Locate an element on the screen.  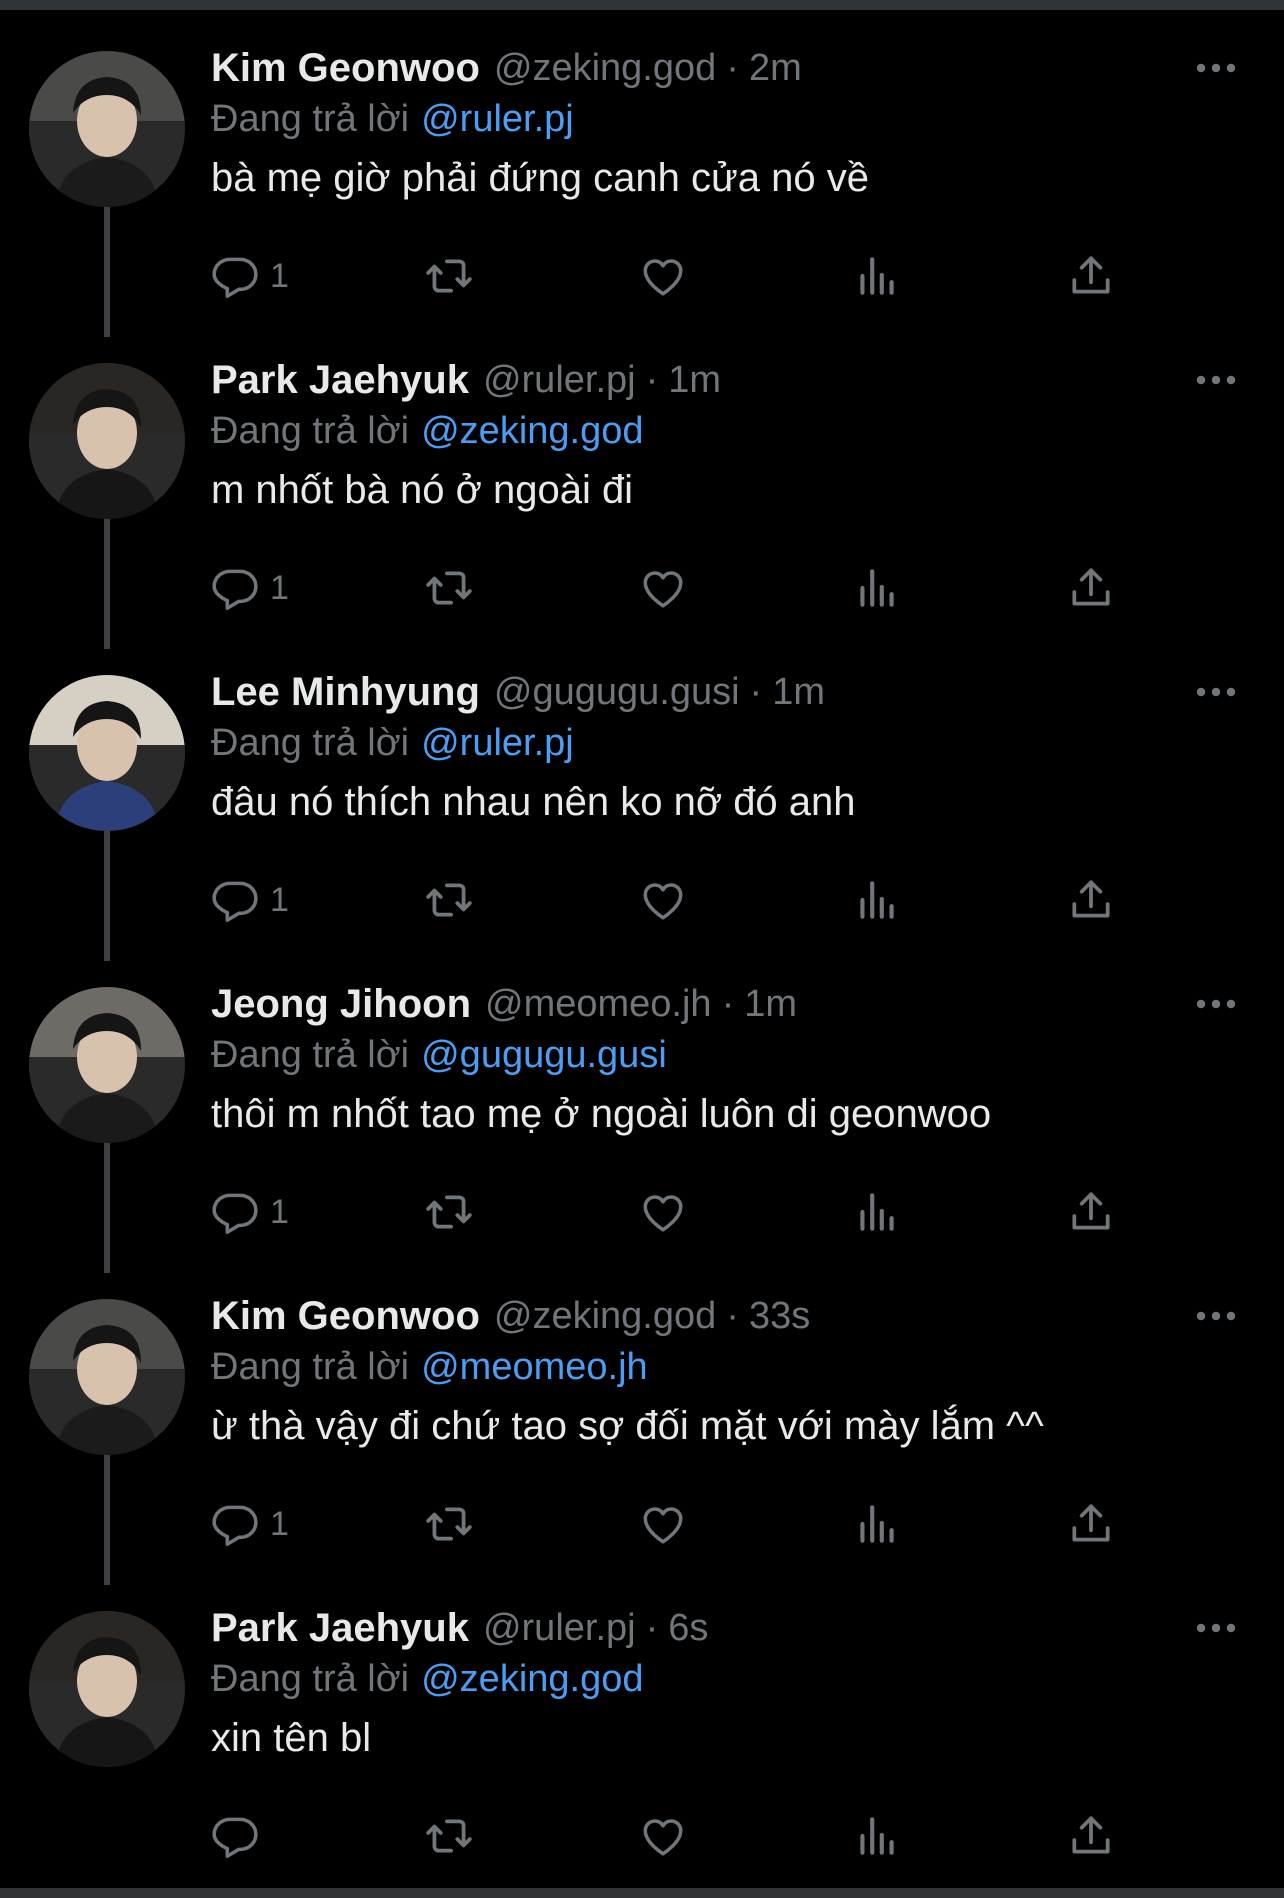
display-name: Jeong Jihoon is located at coordinates (341, 1004).